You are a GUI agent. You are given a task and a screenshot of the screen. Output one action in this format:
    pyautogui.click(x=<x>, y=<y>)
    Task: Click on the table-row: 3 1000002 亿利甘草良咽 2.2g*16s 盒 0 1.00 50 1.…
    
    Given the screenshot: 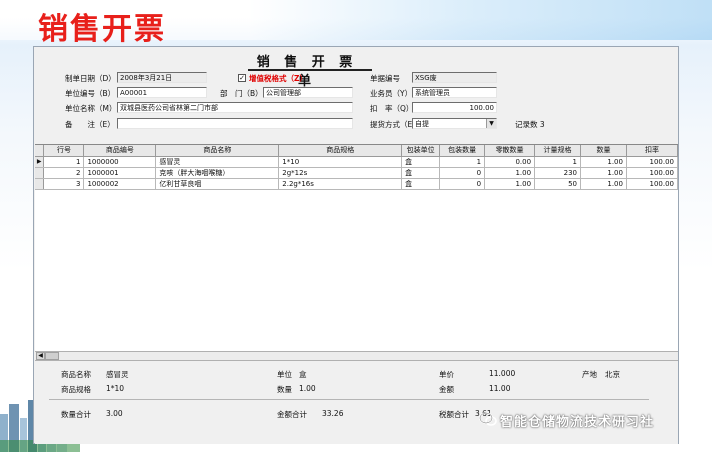 What is the action you would take?
    pyautogui.click(x=356, y=184)
    